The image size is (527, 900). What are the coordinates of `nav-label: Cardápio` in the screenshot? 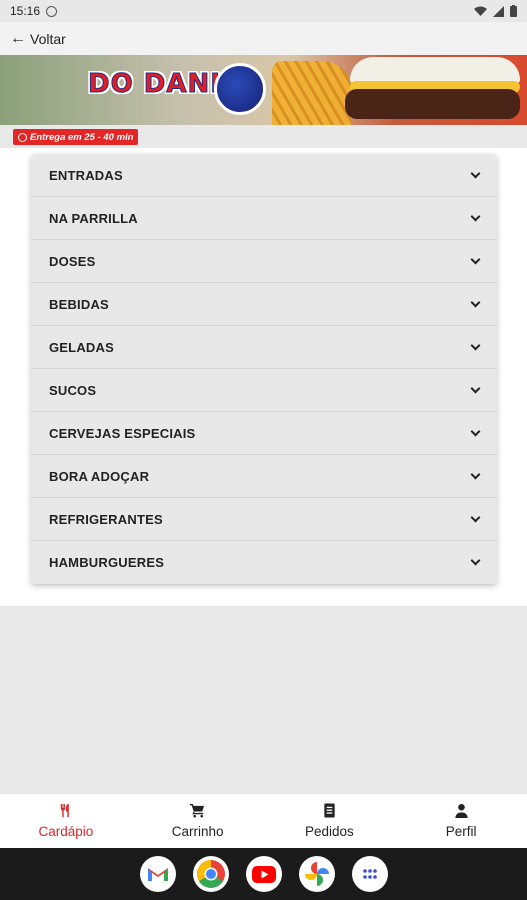 It's located at (66, 831).